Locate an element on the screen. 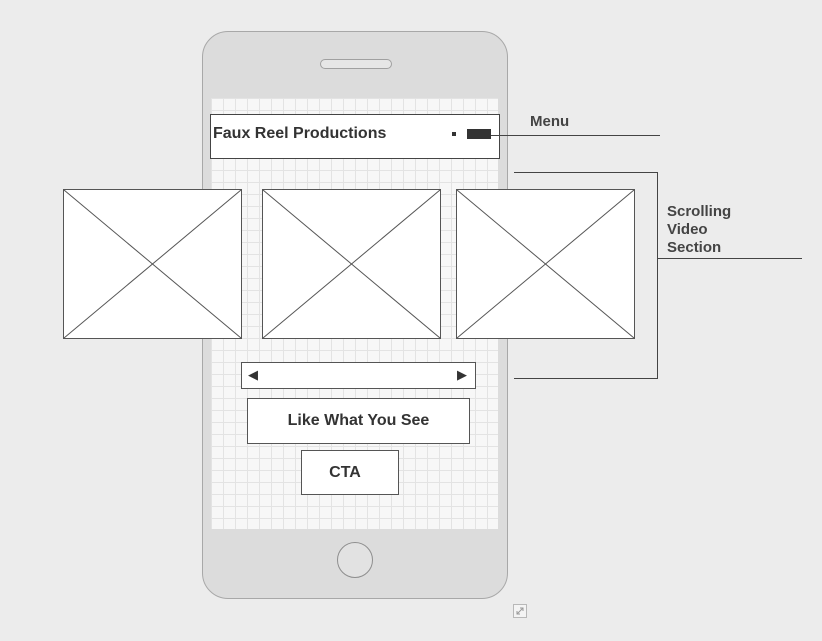  resize-icon is located at coordinates (520, 611).